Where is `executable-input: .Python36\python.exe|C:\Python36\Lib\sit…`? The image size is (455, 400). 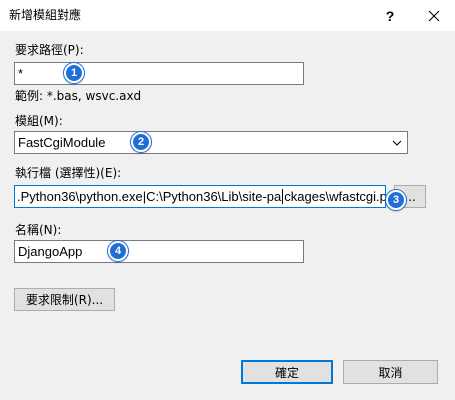 executable-input: .Python36\python.exe|C:\Python36\Lib\sit… is located at coordinates (200, 196).